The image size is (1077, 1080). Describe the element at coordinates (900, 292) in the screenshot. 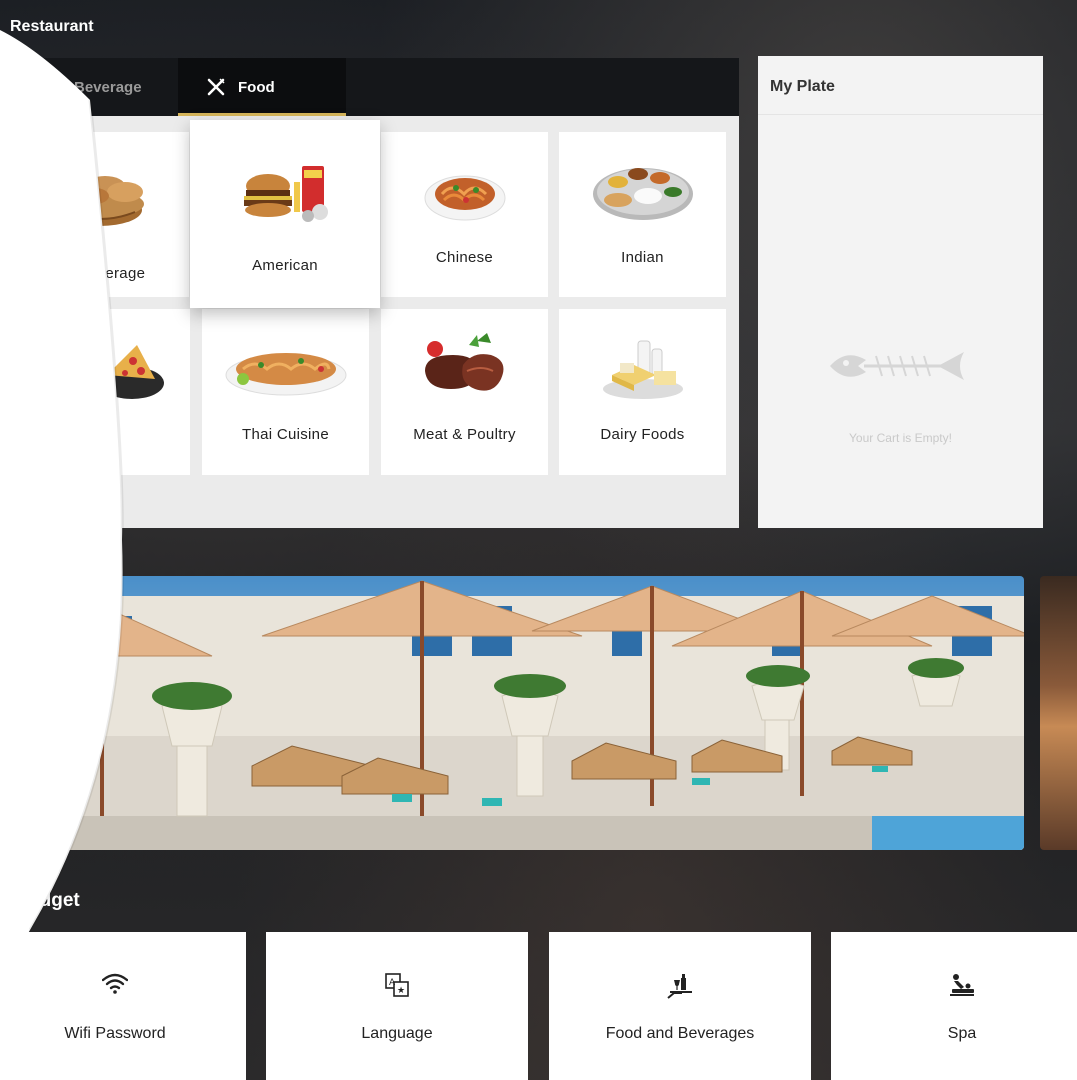

I see `my-plate-panel: My Plate Your Cart is Empty!` at that location.